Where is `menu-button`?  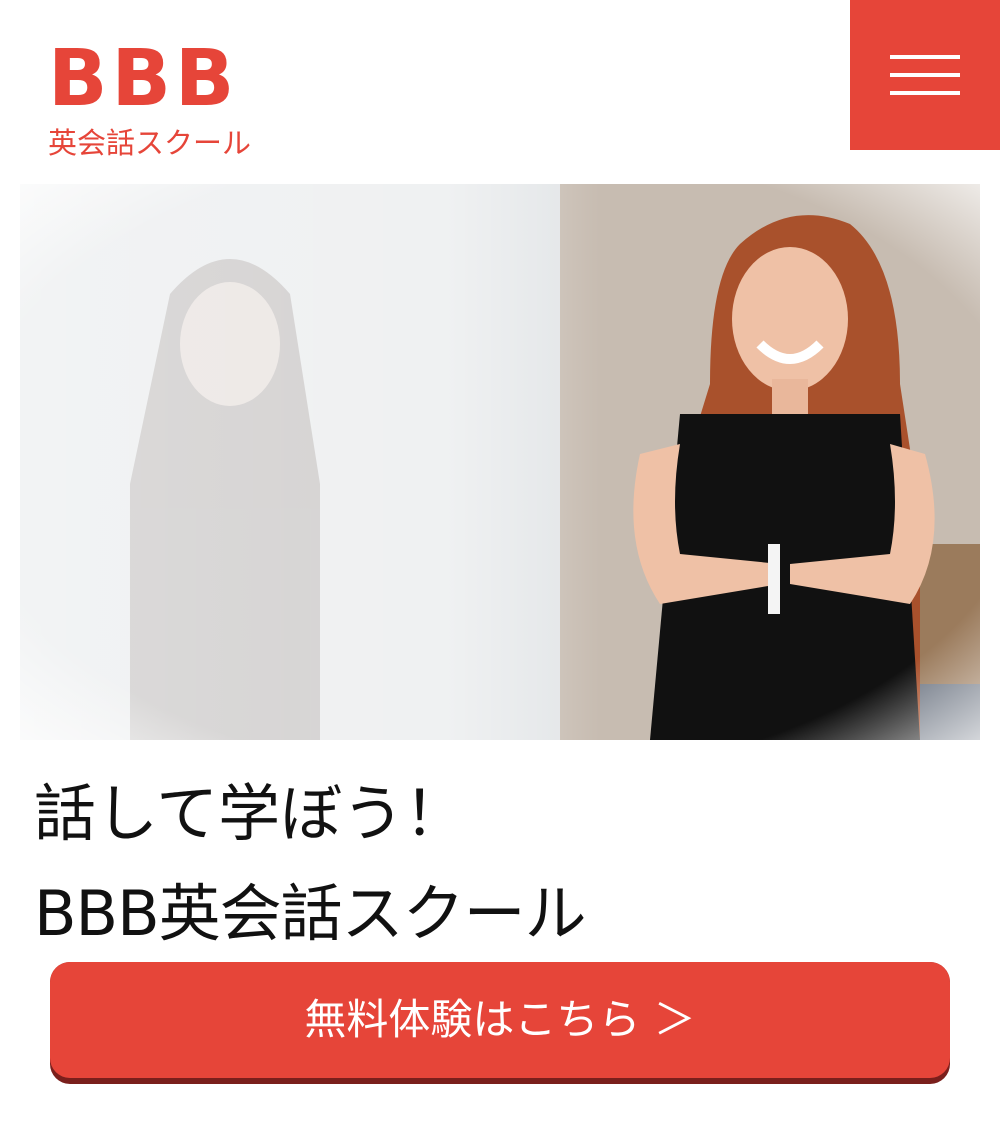
menu-button is located at coordinates (925, 75).